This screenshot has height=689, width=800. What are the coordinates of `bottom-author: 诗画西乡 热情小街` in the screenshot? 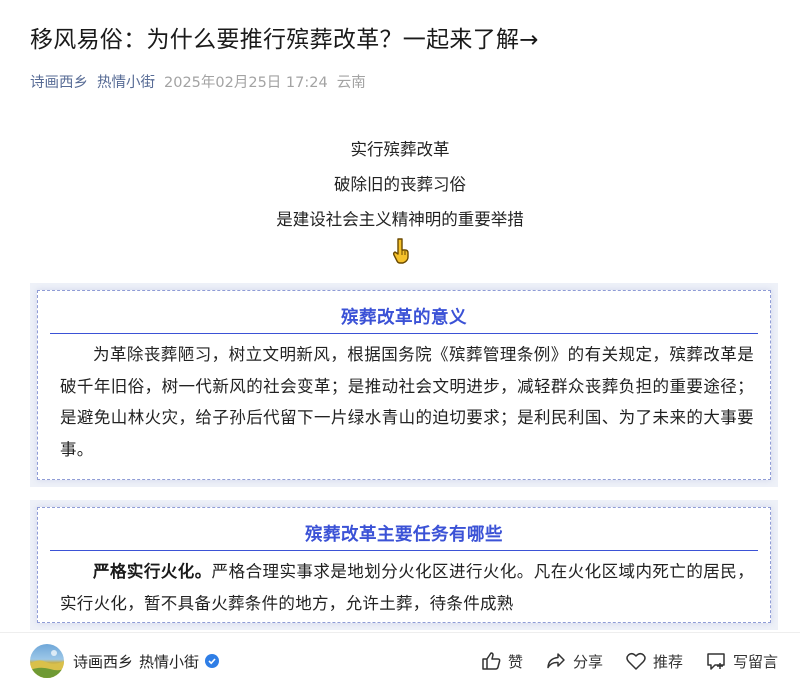 It's located at (146, 661).